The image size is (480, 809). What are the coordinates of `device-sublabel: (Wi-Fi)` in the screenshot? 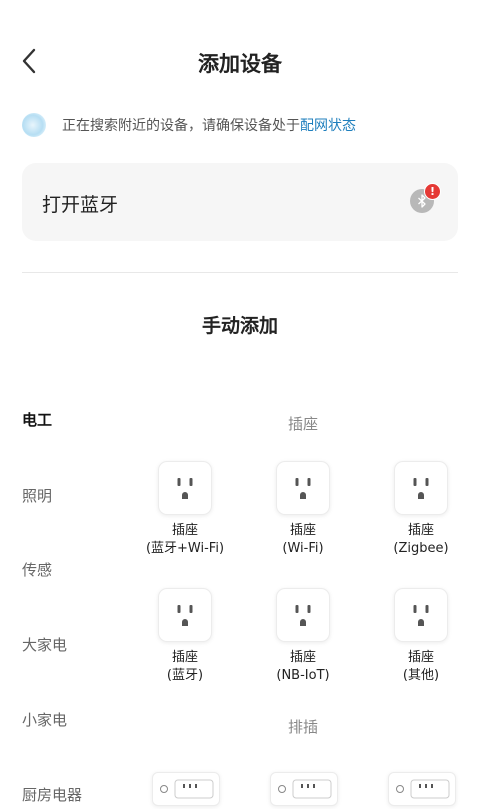 It's located at (303, 548).